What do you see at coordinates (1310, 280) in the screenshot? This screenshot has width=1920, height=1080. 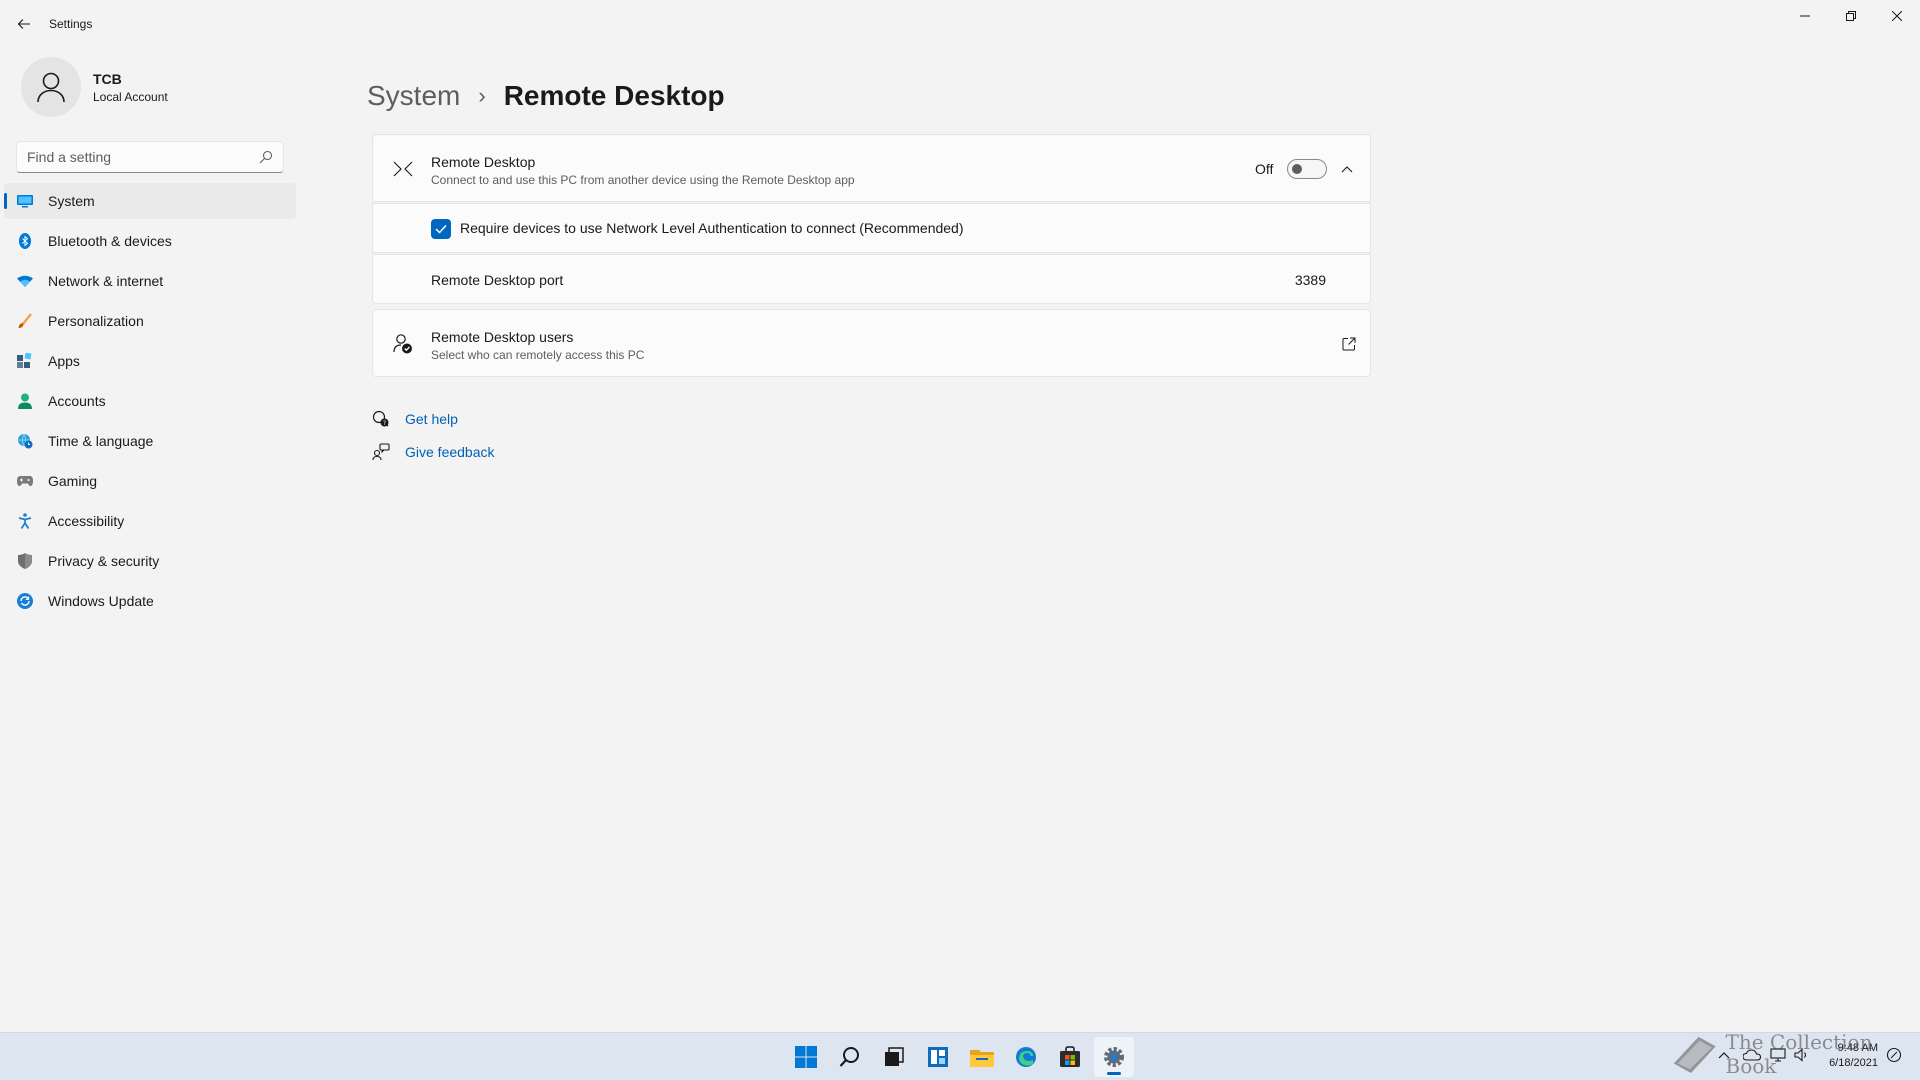 I see `port-value: 3389` at bounding box center [1310, 280].